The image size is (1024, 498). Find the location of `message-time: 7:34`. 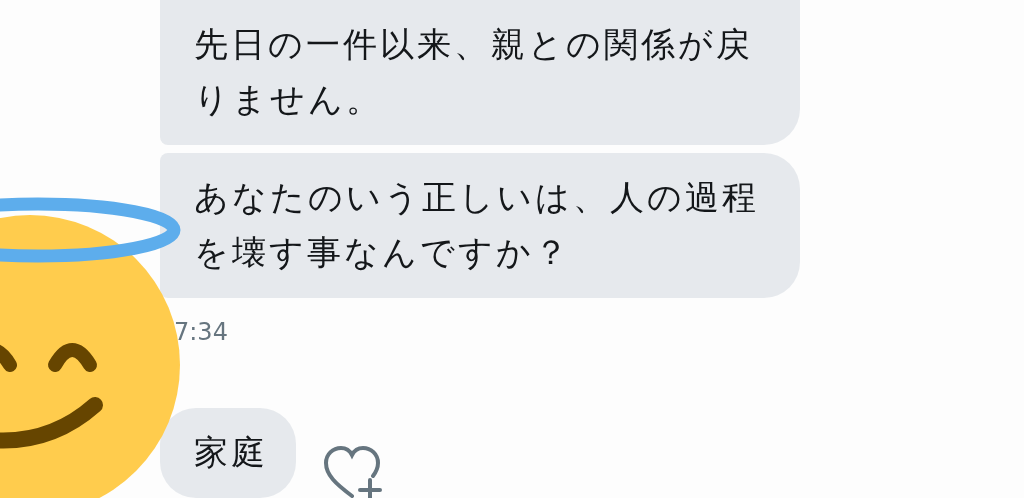

message-time: 7:34 is located at coordinates (201, 332).